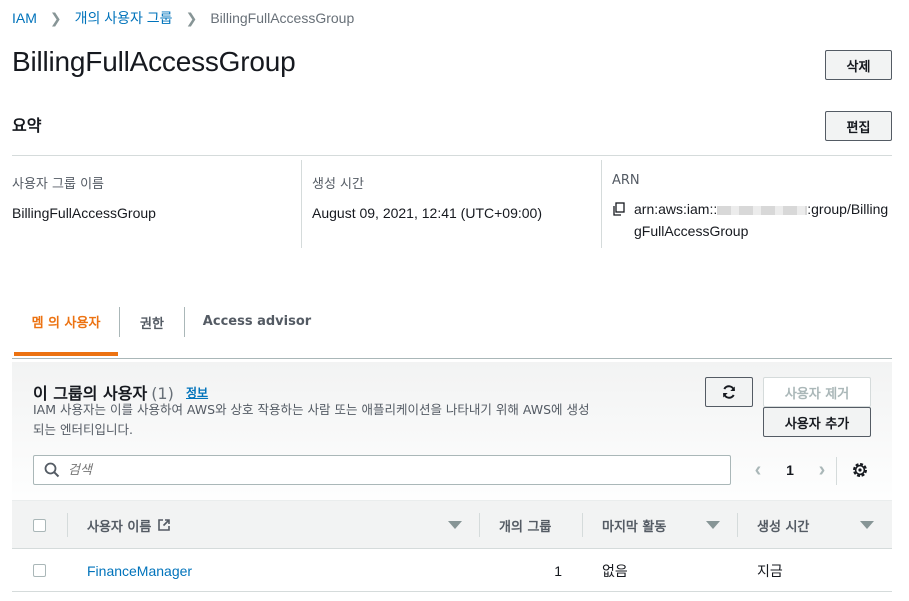 This screenshot has width=909, height=601. I want to click on search-icon, so click(52, 470).